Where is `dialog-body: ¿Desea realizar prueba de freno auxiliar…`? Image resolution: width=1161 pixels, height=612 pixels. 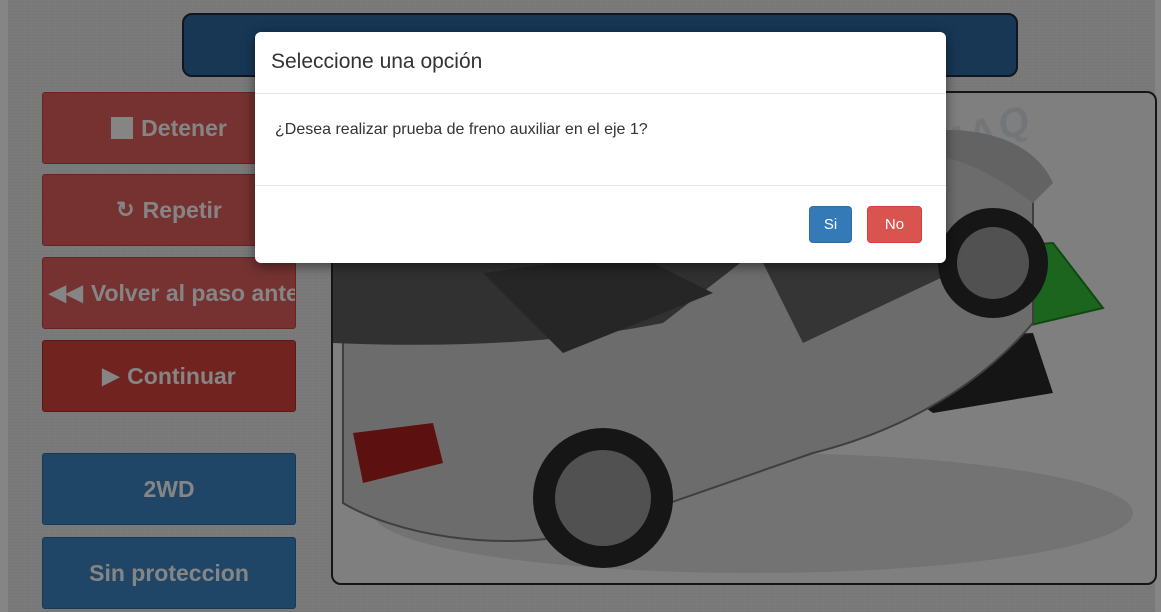
dialog-body: ¿Desea realizar prueba de freno auxiliar… is located at coordinates (600, 140).